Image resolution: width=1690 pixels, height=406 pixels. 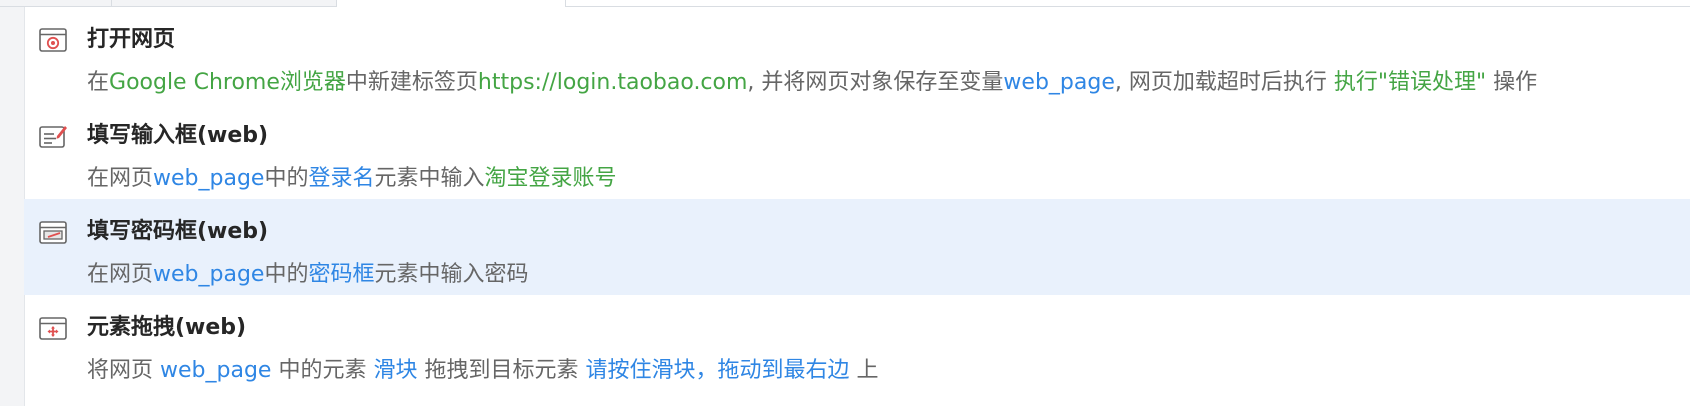 I want to click on target-element: 登录名, so click(x=341, y=178).